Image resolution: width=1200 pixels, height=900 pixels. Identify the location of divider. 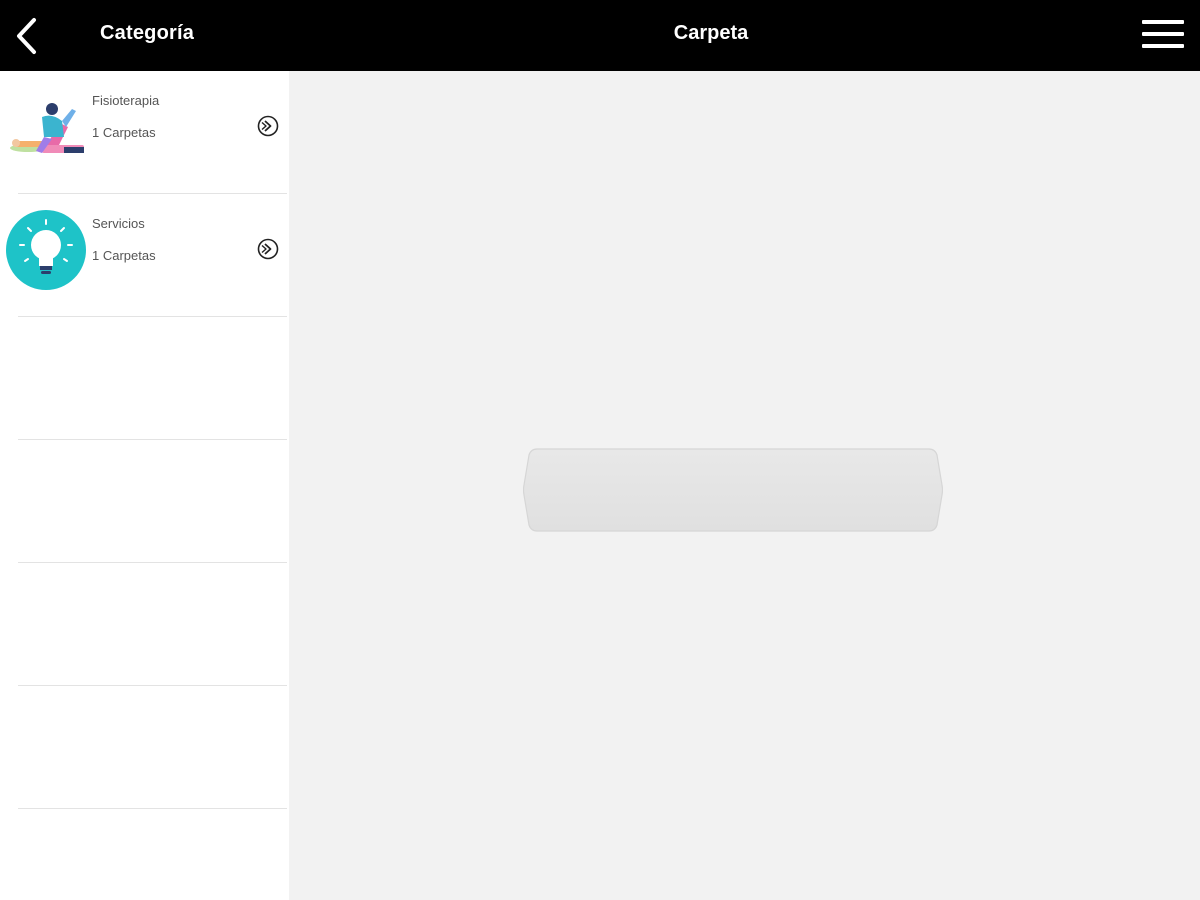
(152, 808).